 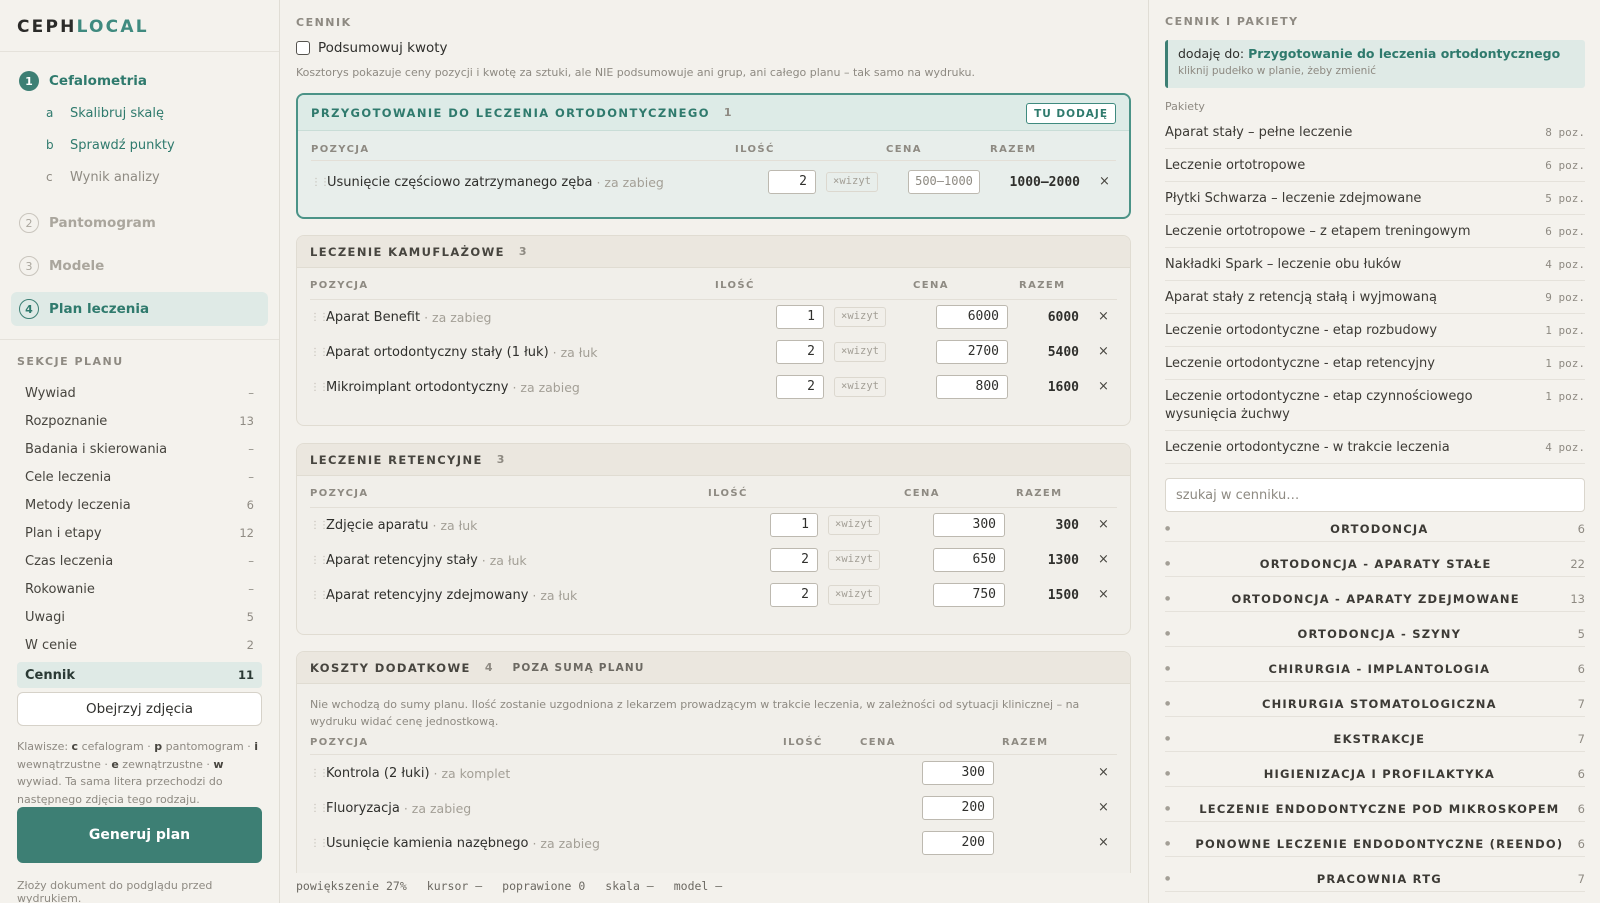 What do you see at coordinates (969, 595) in the screenshot?
I see `price-input: 750` at bounding box center [969, 595].